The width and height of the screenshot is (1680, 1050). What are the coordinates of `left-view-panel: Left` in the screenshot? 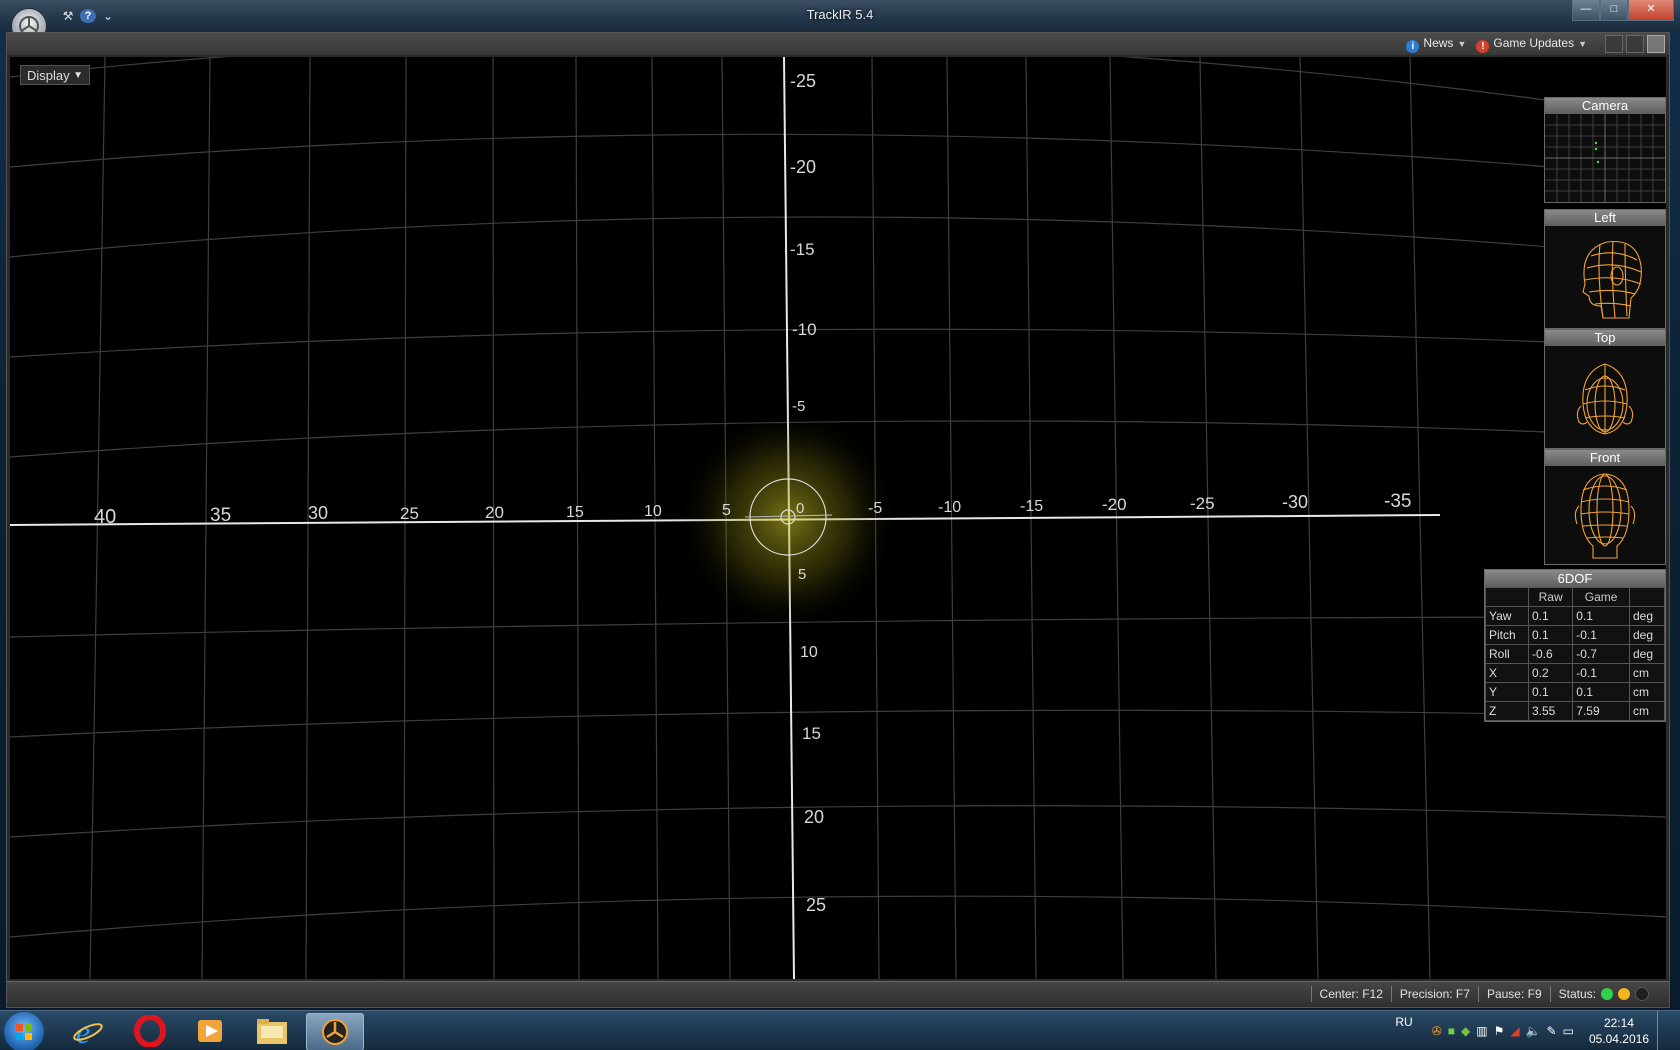 It's located at (1605, 269).